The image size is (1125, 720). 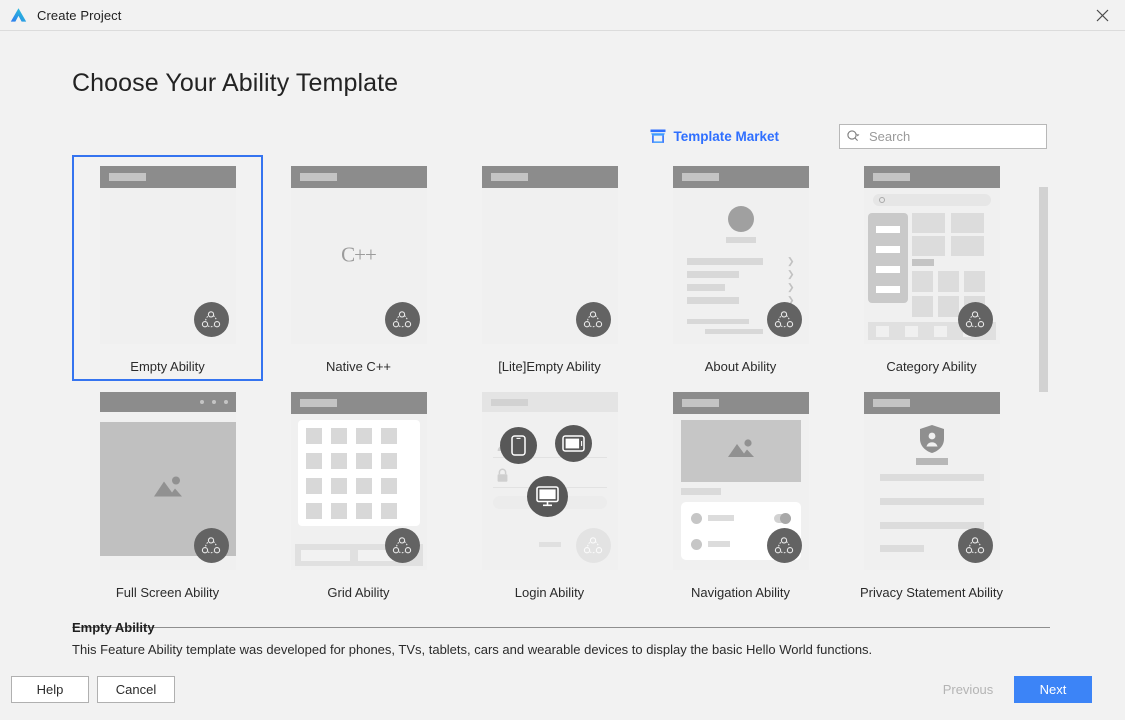 I want to click on shop-icon, so click(x=658, y=136).